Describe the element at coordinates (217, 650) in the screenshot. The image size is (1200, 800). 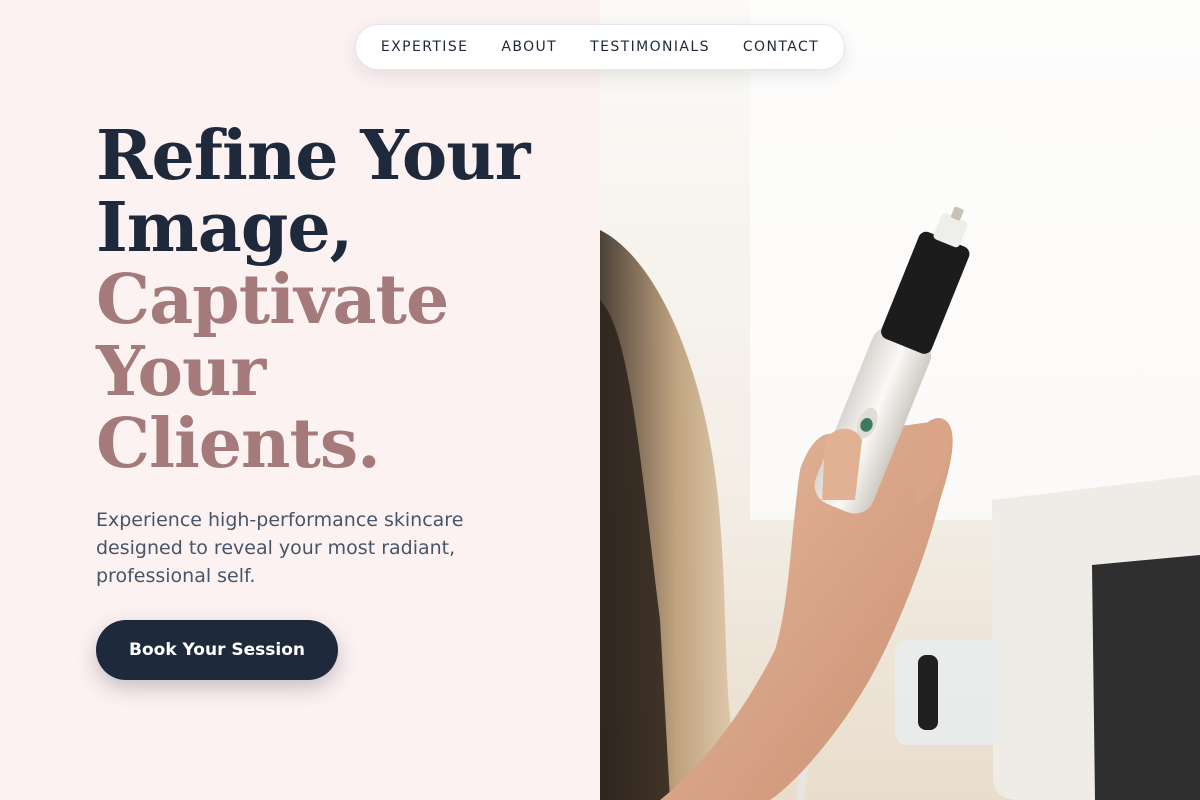
I see `book-session-button: Book Your Session` at that location.